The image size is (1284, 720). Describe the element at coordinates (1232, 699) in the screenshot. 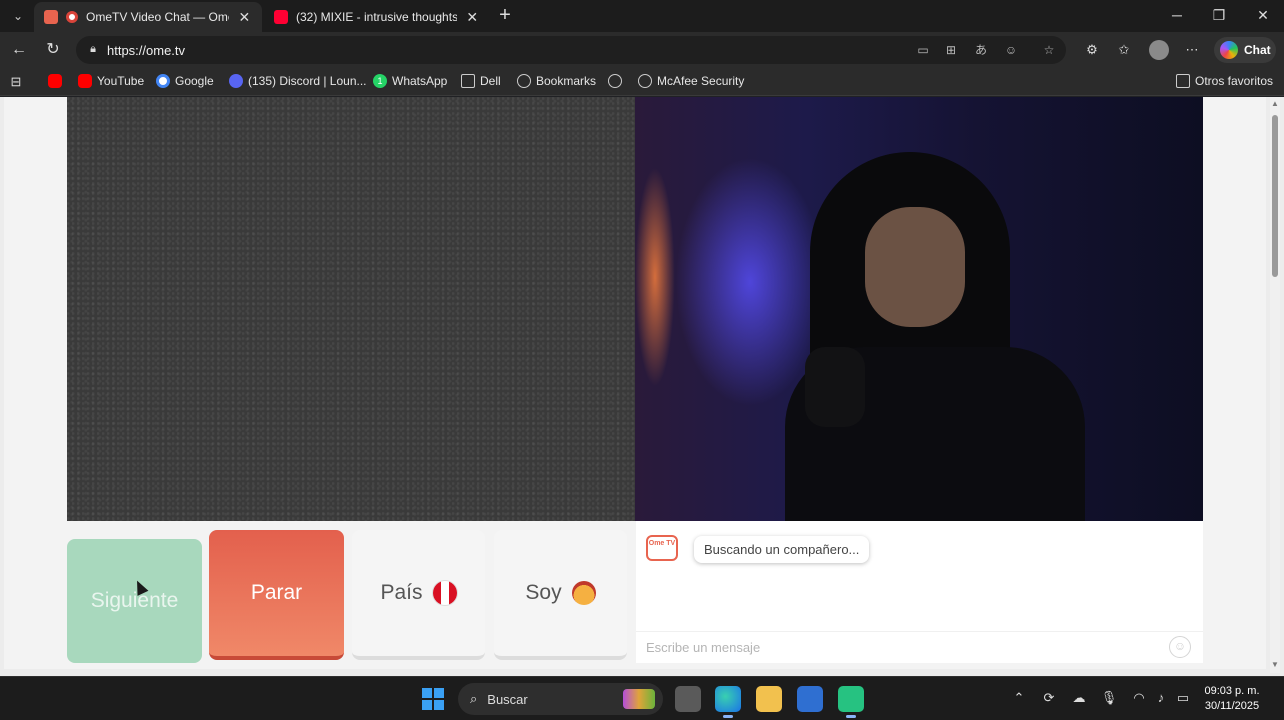

I see `system-clock: 09:03 p. m. 30/11/2025` at that location.